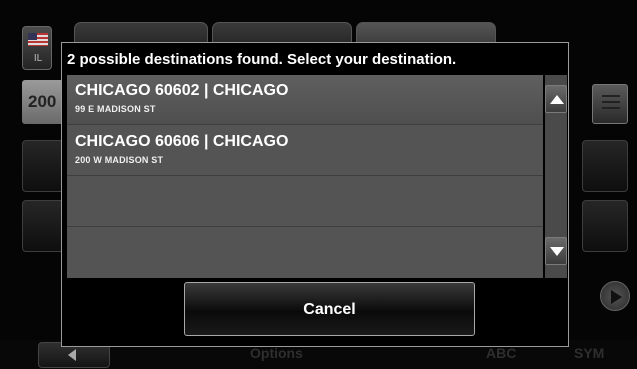  Describe the element at coordinates (305, 100) in the screenshot. I see `list-item: CHICAGO 60602 | CHICAGO 99 E MADISON ST` at that location.